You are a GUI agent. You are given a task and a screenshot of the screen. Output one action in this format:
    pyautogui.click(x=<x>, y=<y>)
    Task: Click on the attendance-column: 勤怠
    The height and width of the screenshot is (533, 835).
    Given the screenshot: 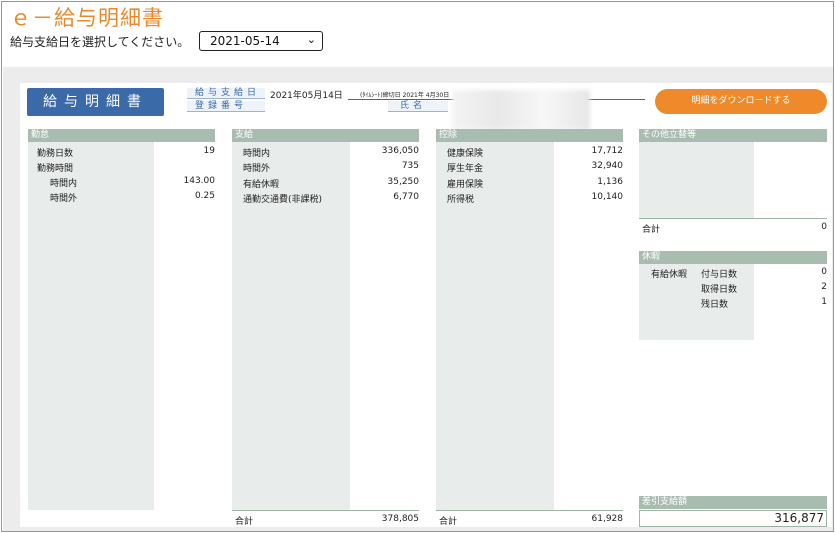 What is the action you would take?
    pyautogui.click(x=121, y=135)
    